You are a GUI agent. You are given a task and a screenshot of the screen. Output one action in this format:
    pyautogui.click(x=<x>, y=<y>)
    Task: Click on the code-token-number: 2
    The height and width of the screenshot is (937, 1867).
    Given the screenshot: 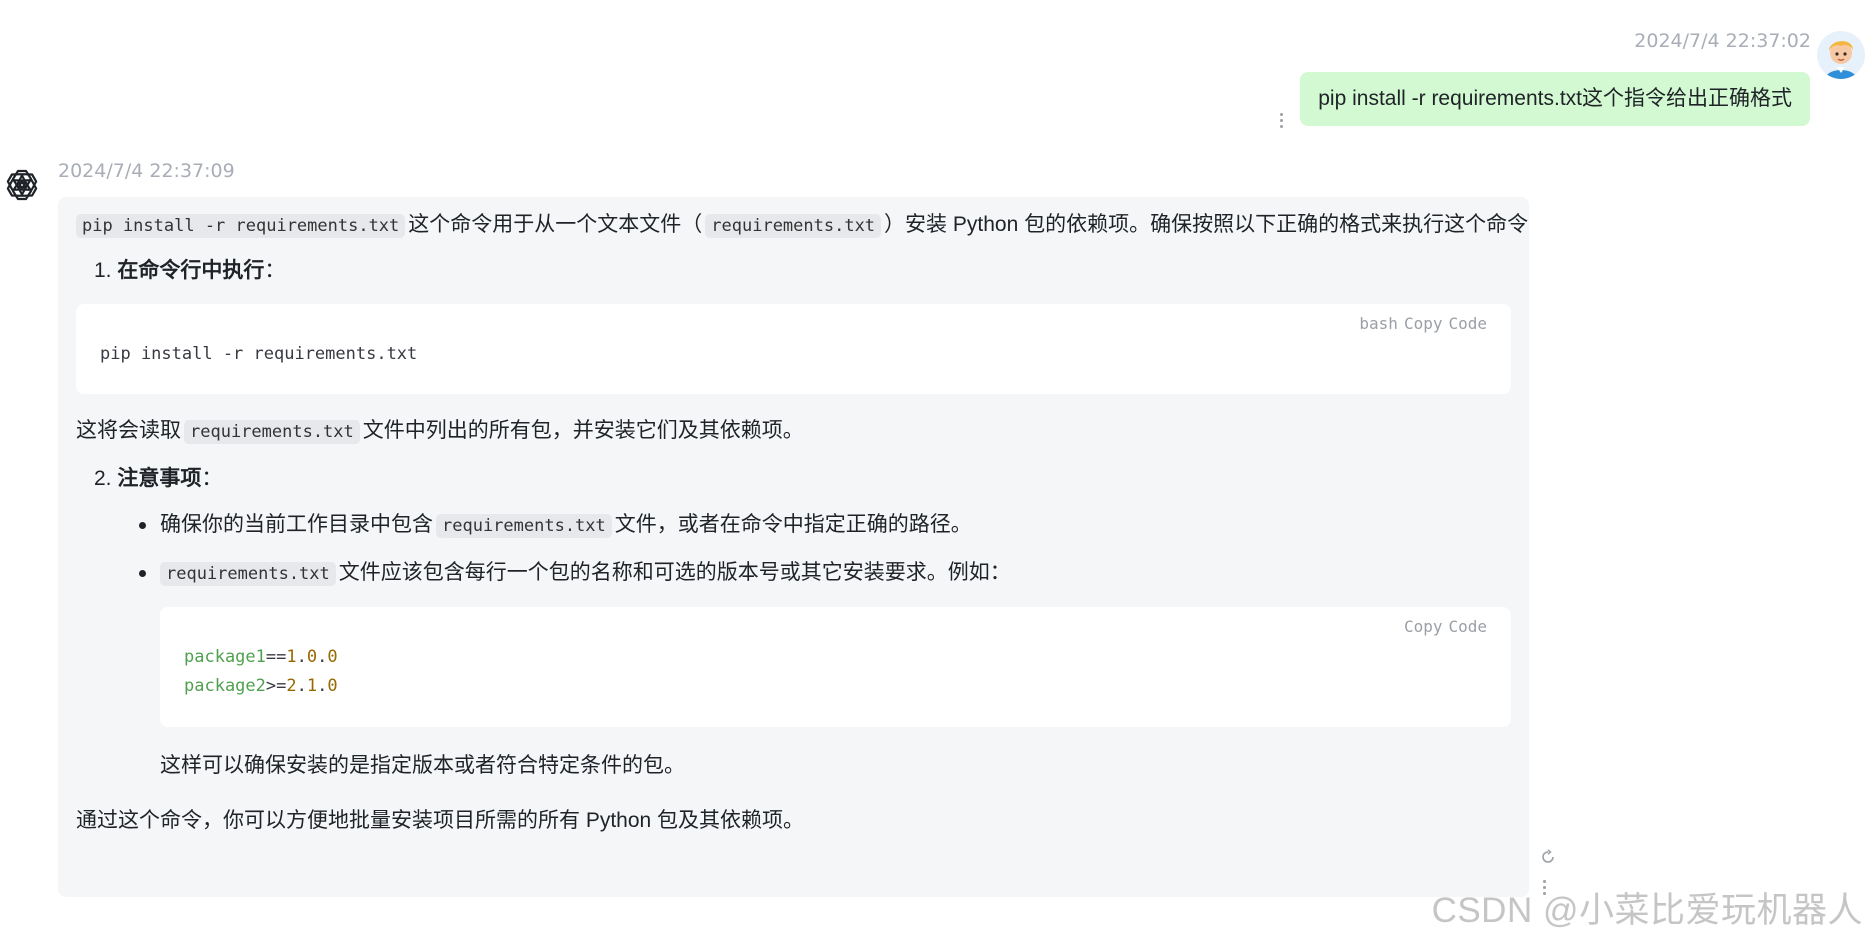 What is the action you would take?
    pyautogui.click(x=291, y=686)
    